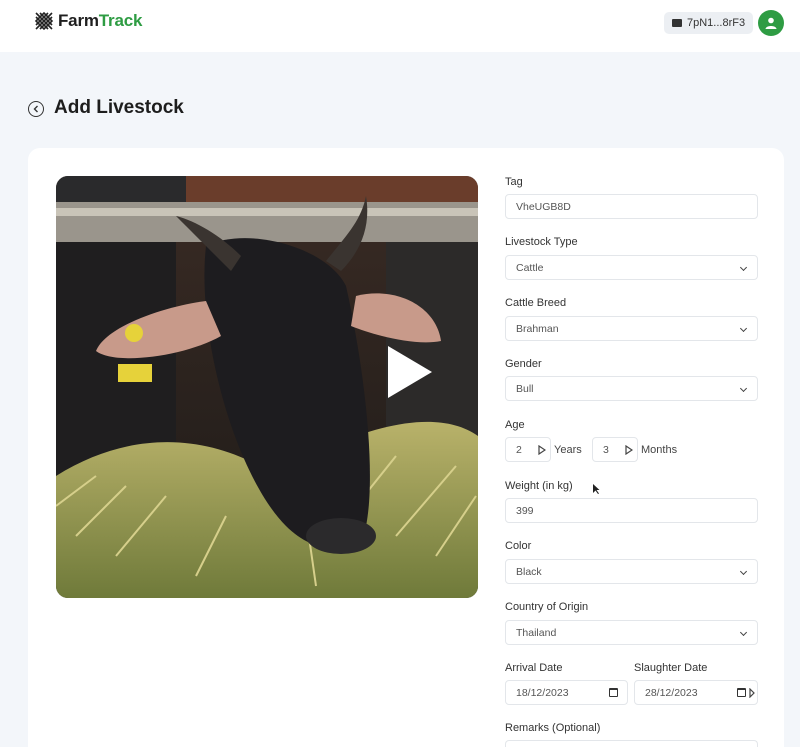 This screenshot has width=800, height=747. What do you see at coordinates (44, 21) in the screenshot?
I see `logo-mark-icon` at bounding box center [44, 21].